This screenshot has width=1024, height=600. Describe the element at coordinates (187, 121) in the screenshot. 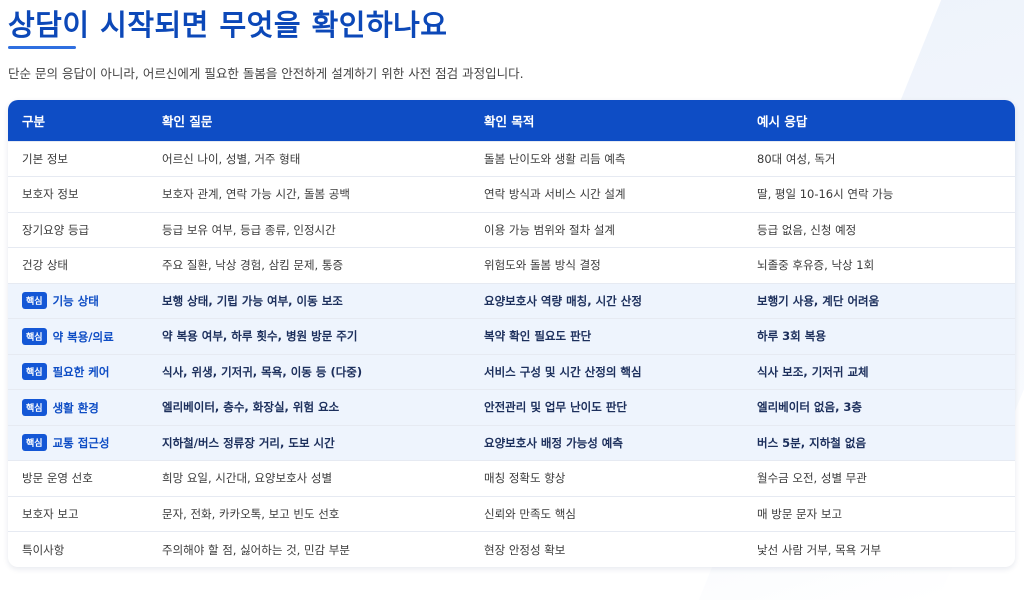

I see `header-question: 확인 질문` at that location.